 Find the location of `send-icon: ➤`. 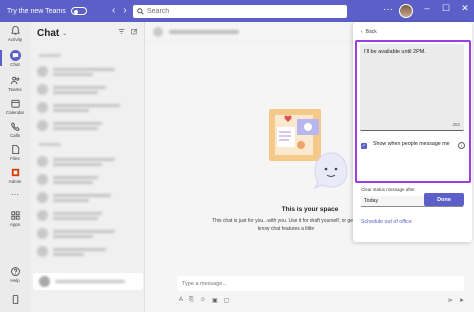

send-icon: ➤ is located at coordinates (461, 300).